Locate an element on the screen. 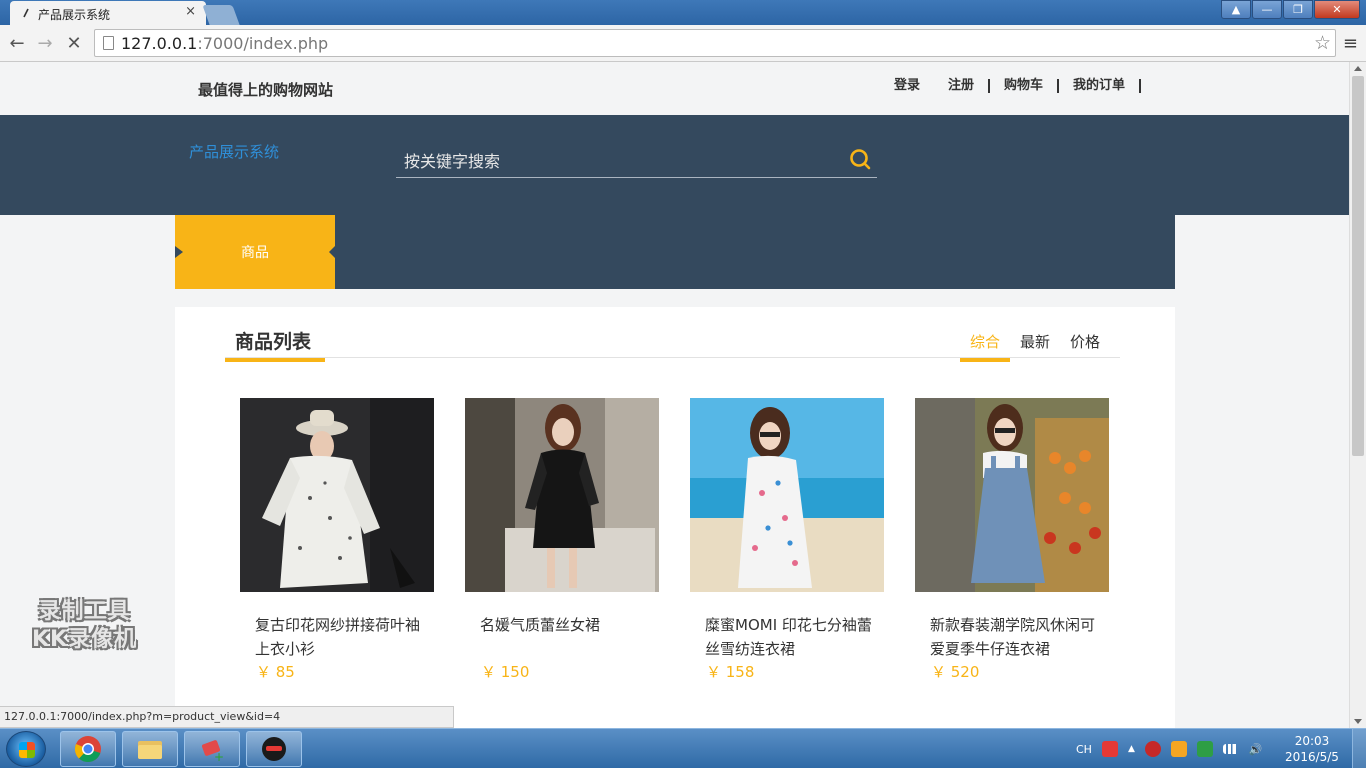 The width and height of the screenshot is (1366, 768). section-header: 商品列表 综合 最新 价格 is located at coordinates (672, 344).